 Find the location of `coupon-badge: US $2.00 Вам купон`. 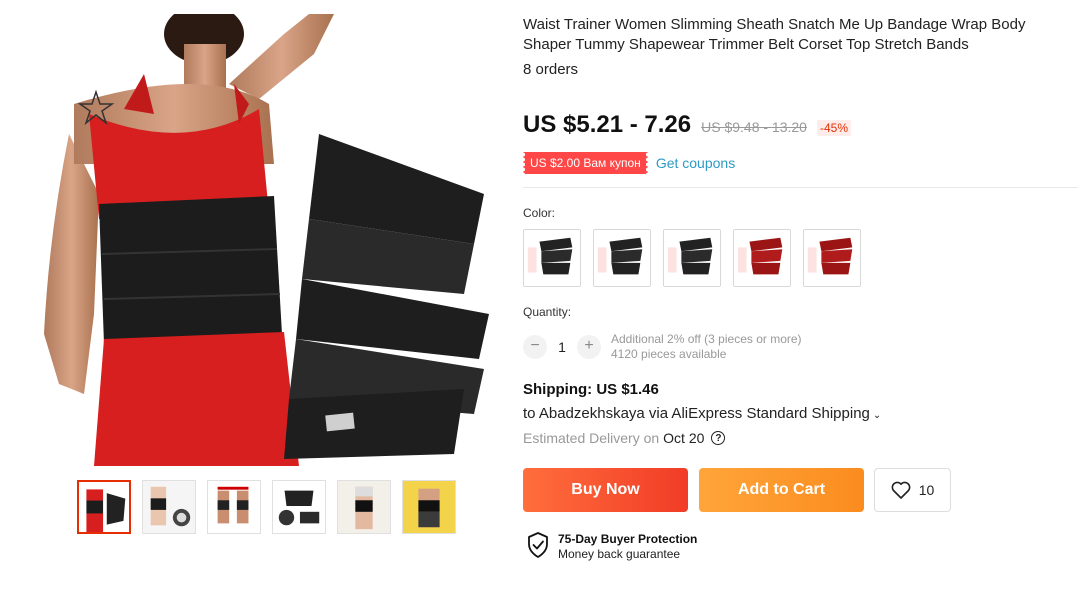

coupon-badge: US $2.00 Вам купон is located at coordinates (585, 163).